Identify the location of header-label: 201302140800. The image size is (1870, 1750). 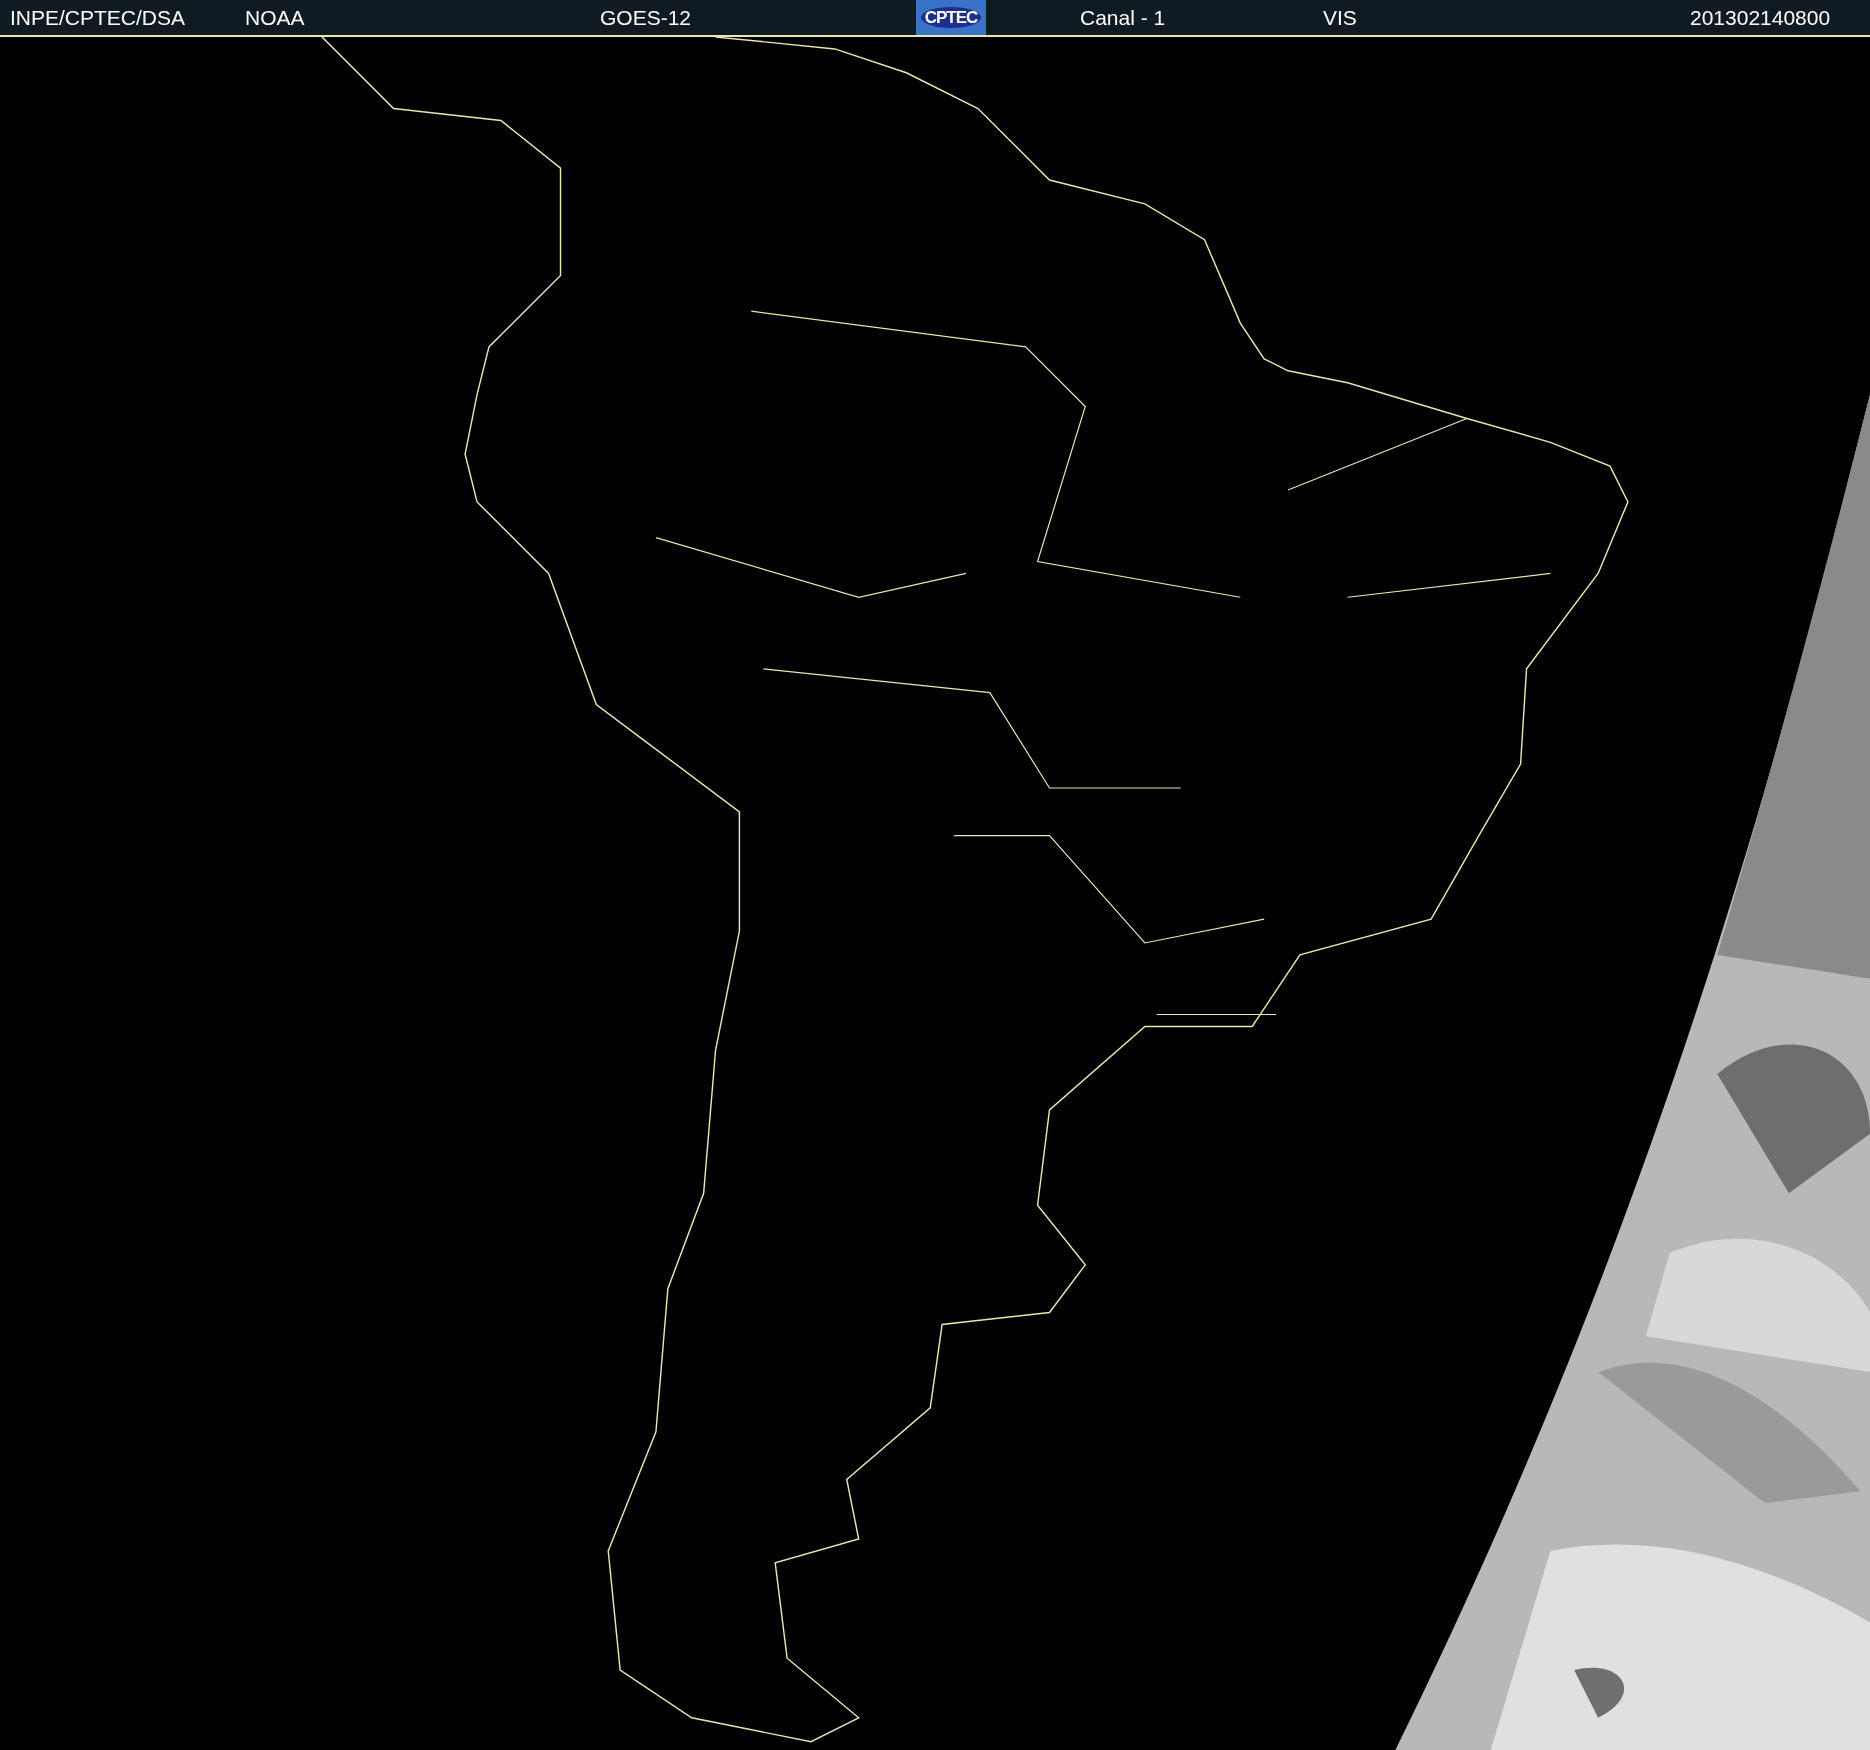
(1760, 17).